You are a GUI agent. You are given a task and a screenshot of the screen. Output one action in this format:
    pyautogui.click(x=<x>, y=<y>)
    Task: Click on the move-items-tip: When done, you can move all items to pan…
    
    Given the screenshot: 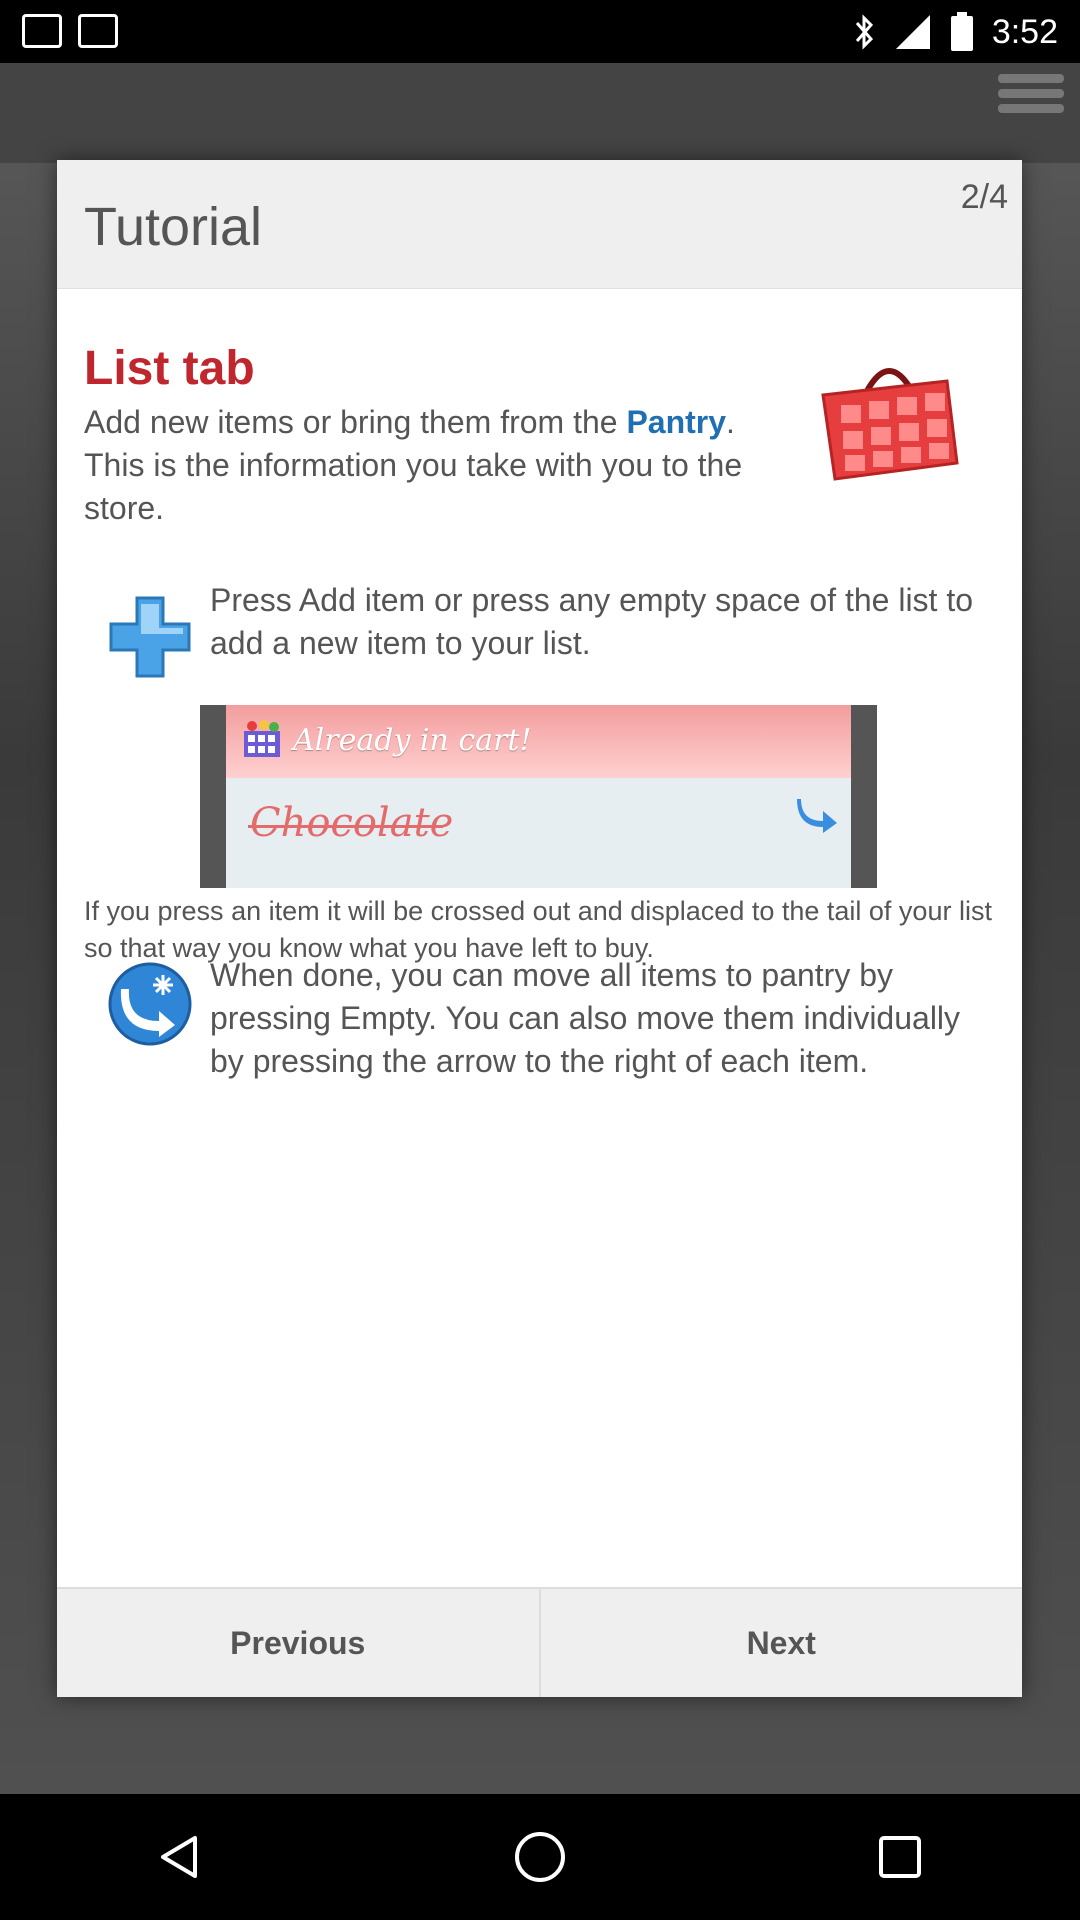 What is the action you would take?
    pyautogui.click(x=585, y=1018)
    